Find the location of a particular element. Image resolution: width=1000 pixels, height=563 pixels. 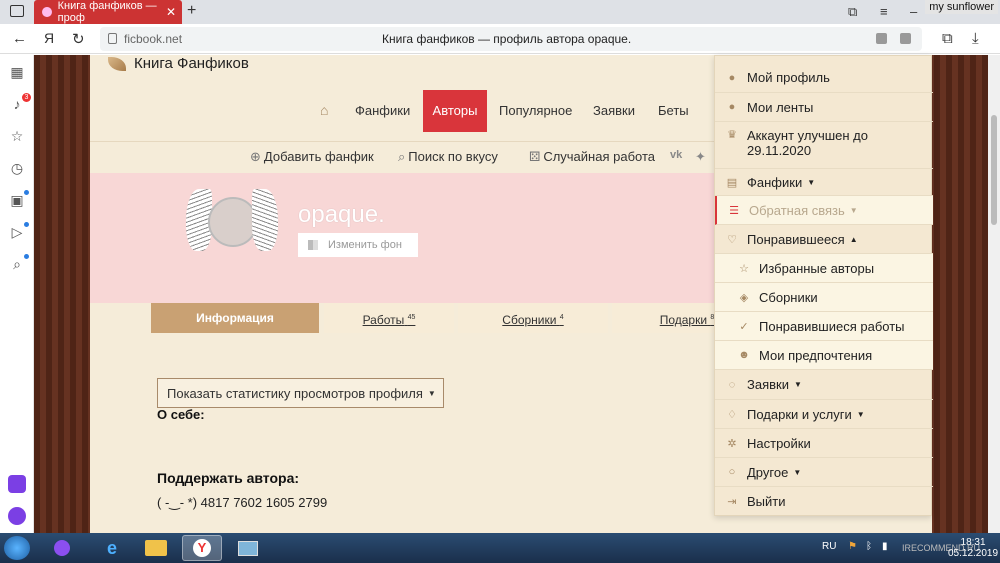

menu-settings: ✲ Настройки is located at coordinates (824, 443).